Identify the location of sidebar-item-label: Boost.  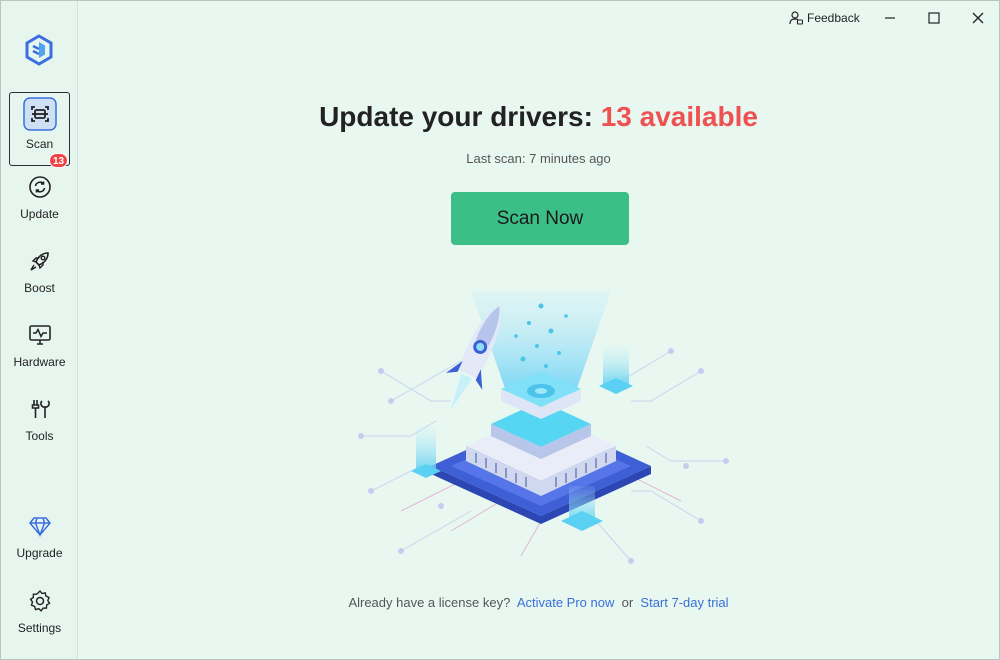
(39, 288).